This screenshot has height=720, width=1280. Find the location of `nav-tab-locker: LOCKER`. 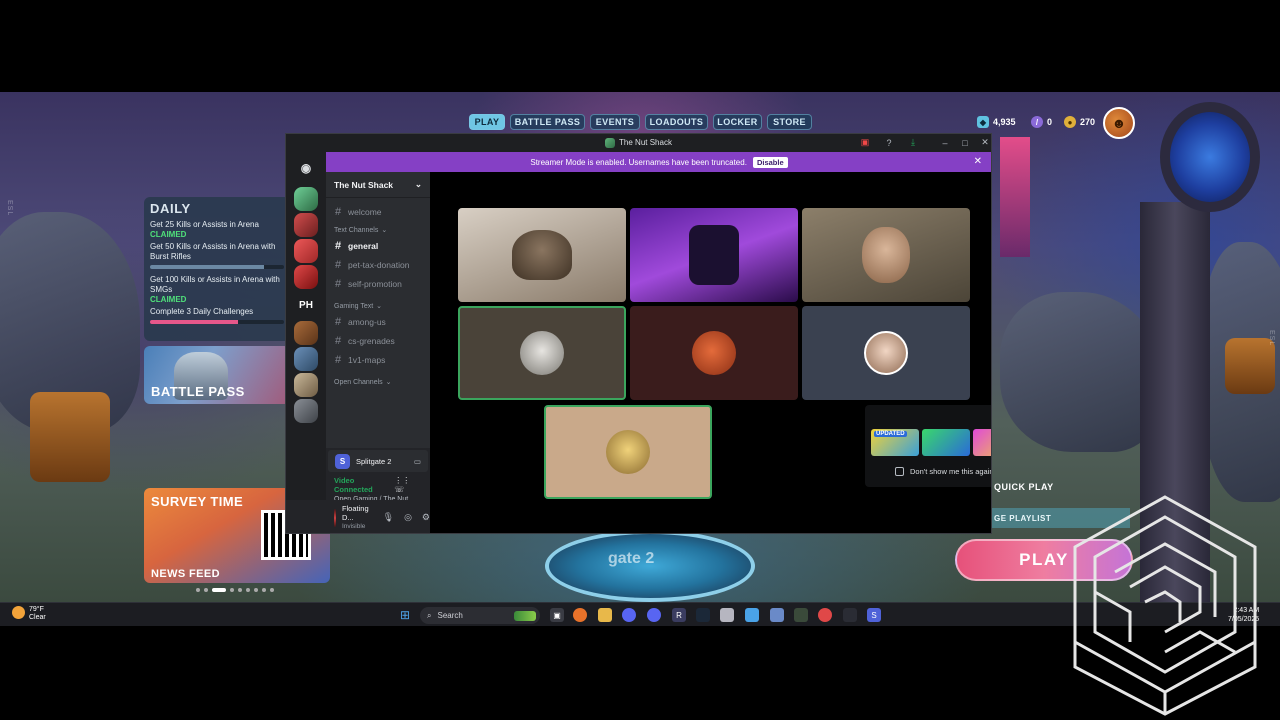

nav-tab-locker: LOCKER is located at coordinates (737, 122).